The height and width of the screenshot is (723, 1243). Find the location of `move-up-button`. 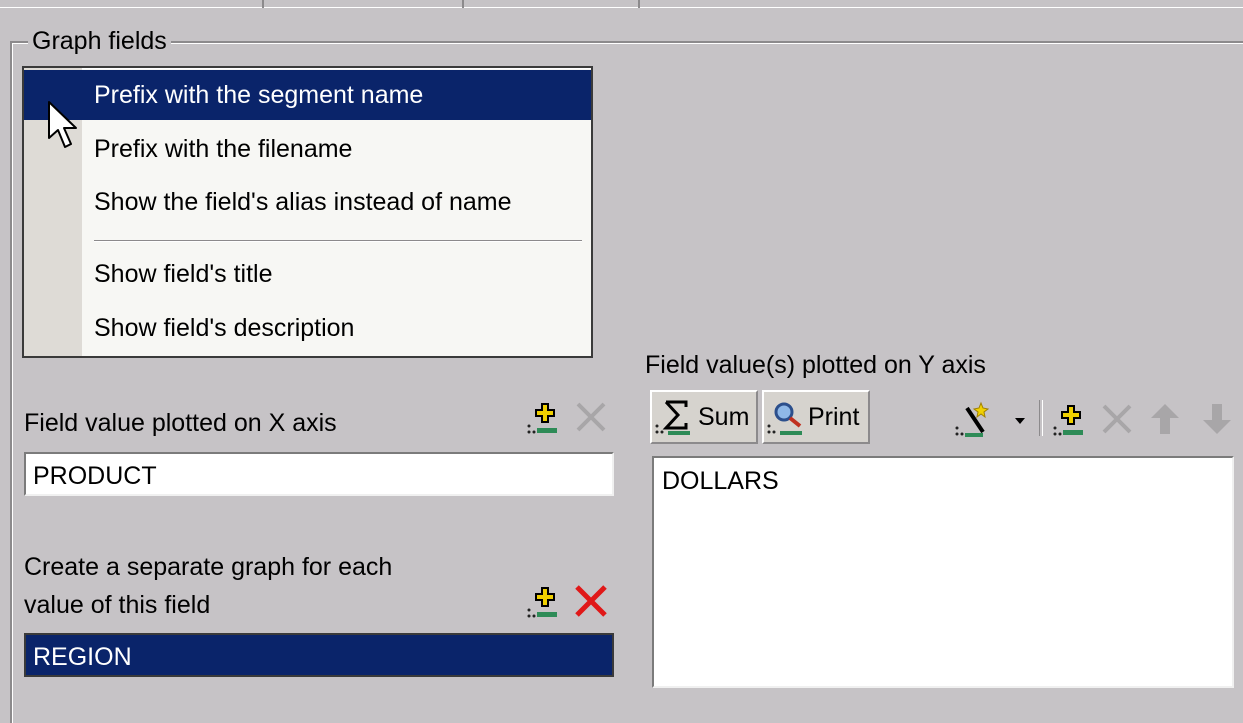

move-up-button is located at coordinates (1165, 419).